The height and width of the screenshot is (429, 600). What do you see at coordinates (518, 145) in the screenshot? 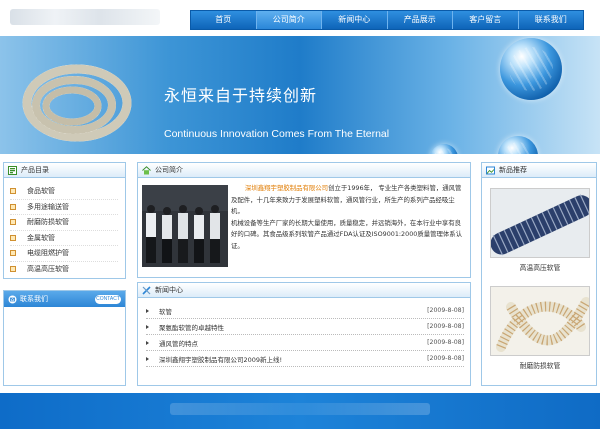
I see `globe-image-medium` at bounding box center [518, 145].